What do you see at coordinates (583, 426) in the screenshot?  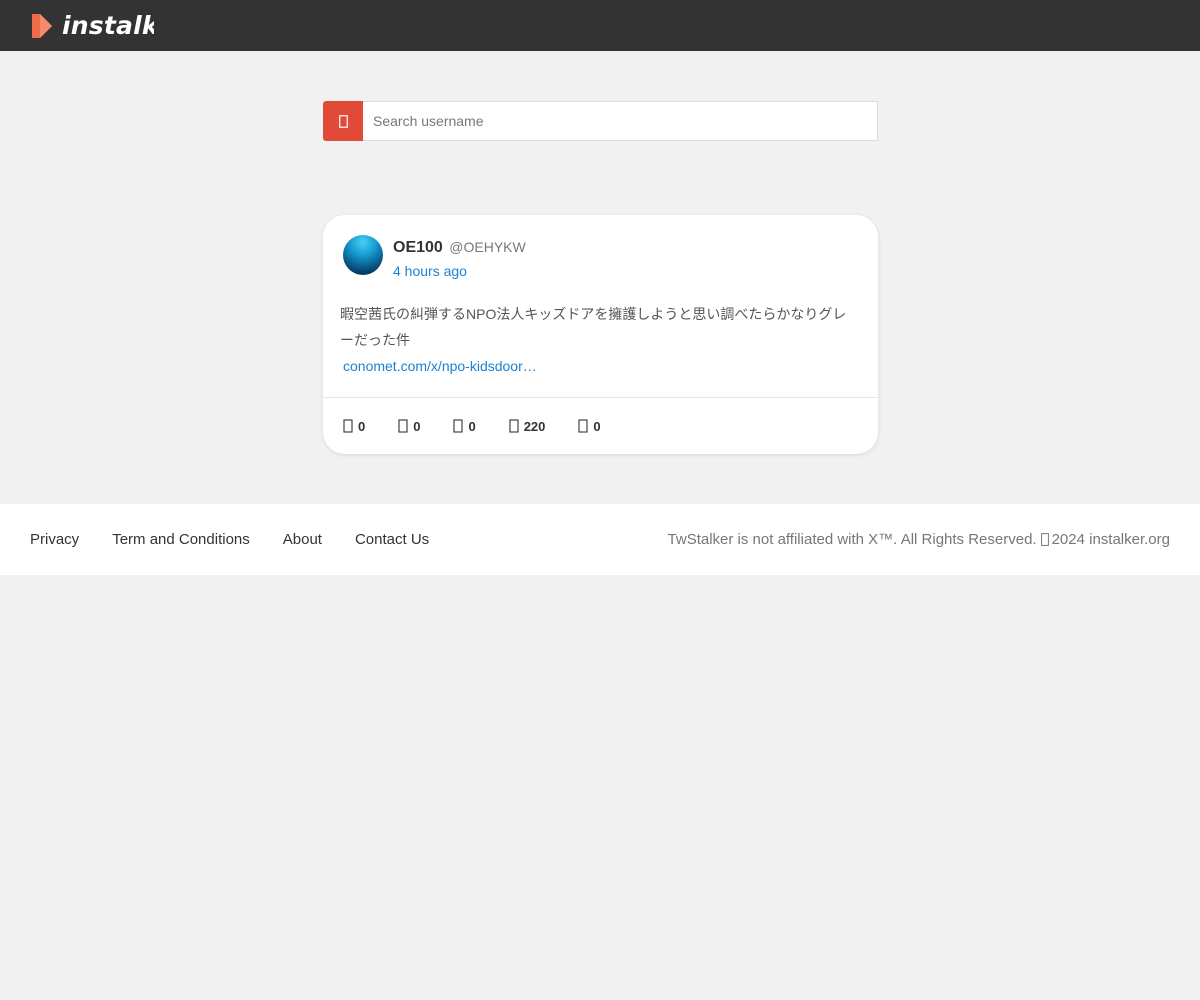 I see `bookmark-icon` at bounding box center [583, 426].